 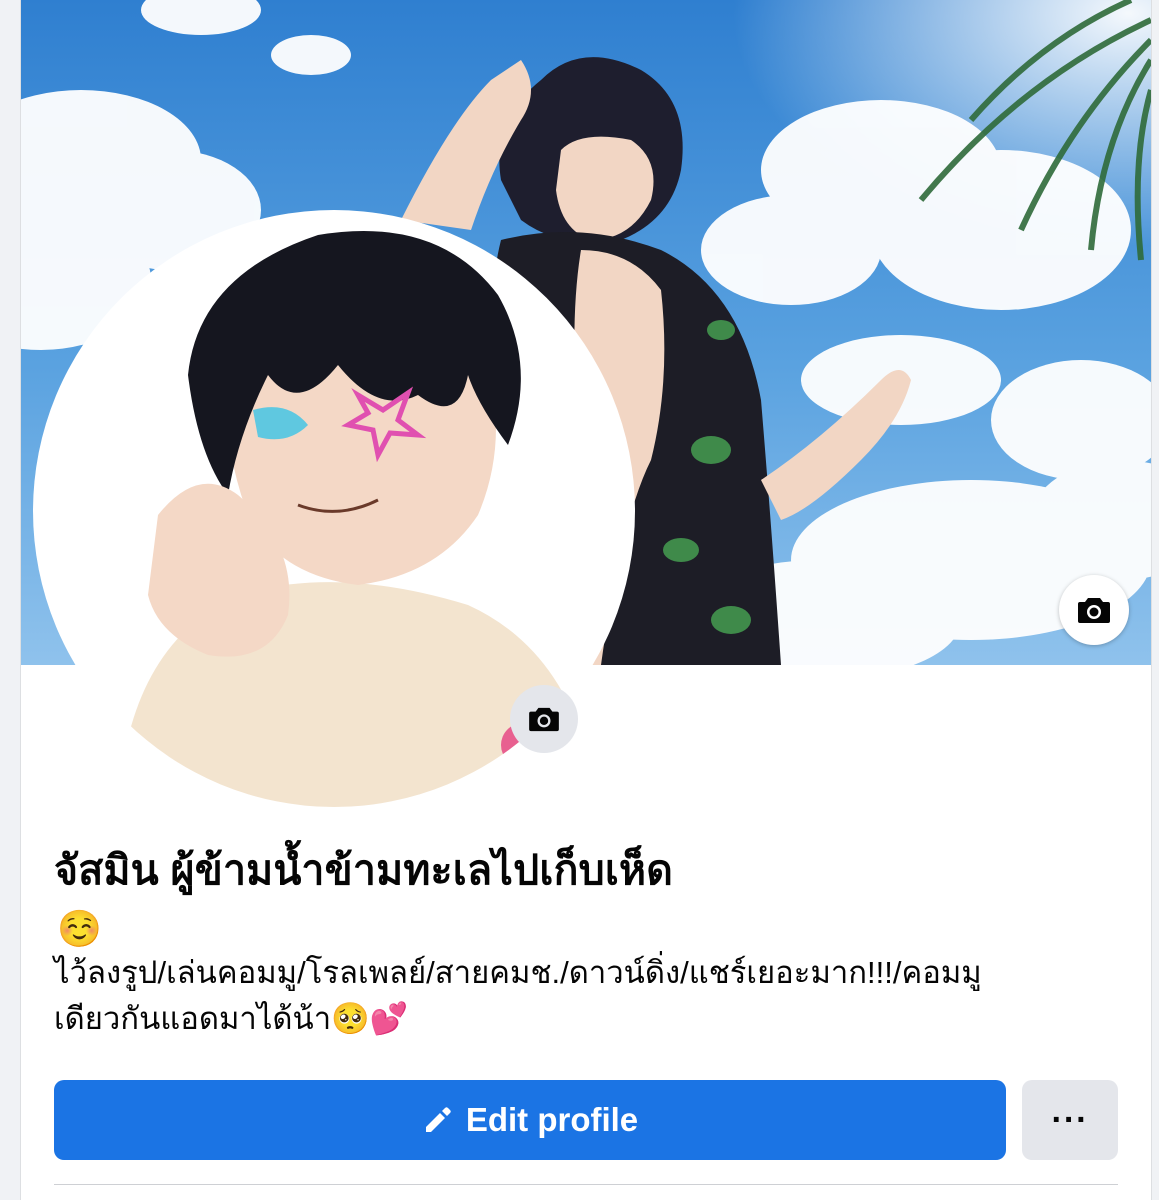 I want to click on avatar-camera-button, so click(x=544, y=719).